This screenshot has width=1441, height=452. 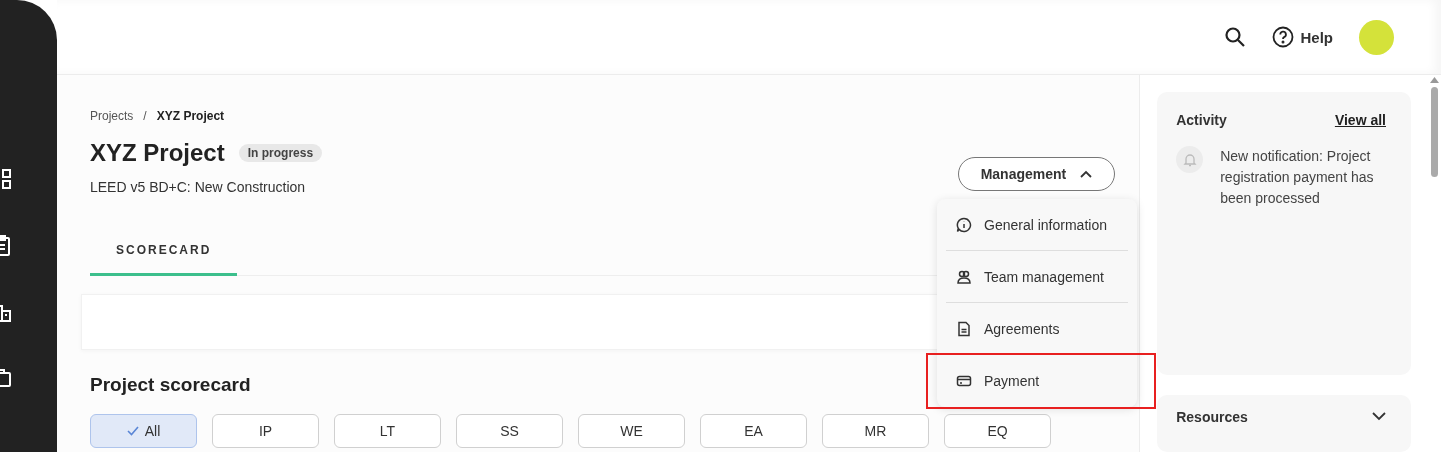 I want to click on notification-text: New notification: Project registration payment has been processed, so click(x=1297, y=177).